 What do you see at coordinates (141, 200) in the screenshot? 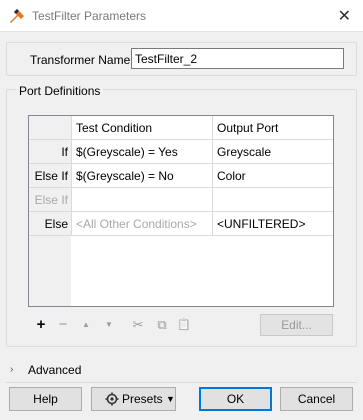
I see `condition-cell` at bounding box center [141, 200].